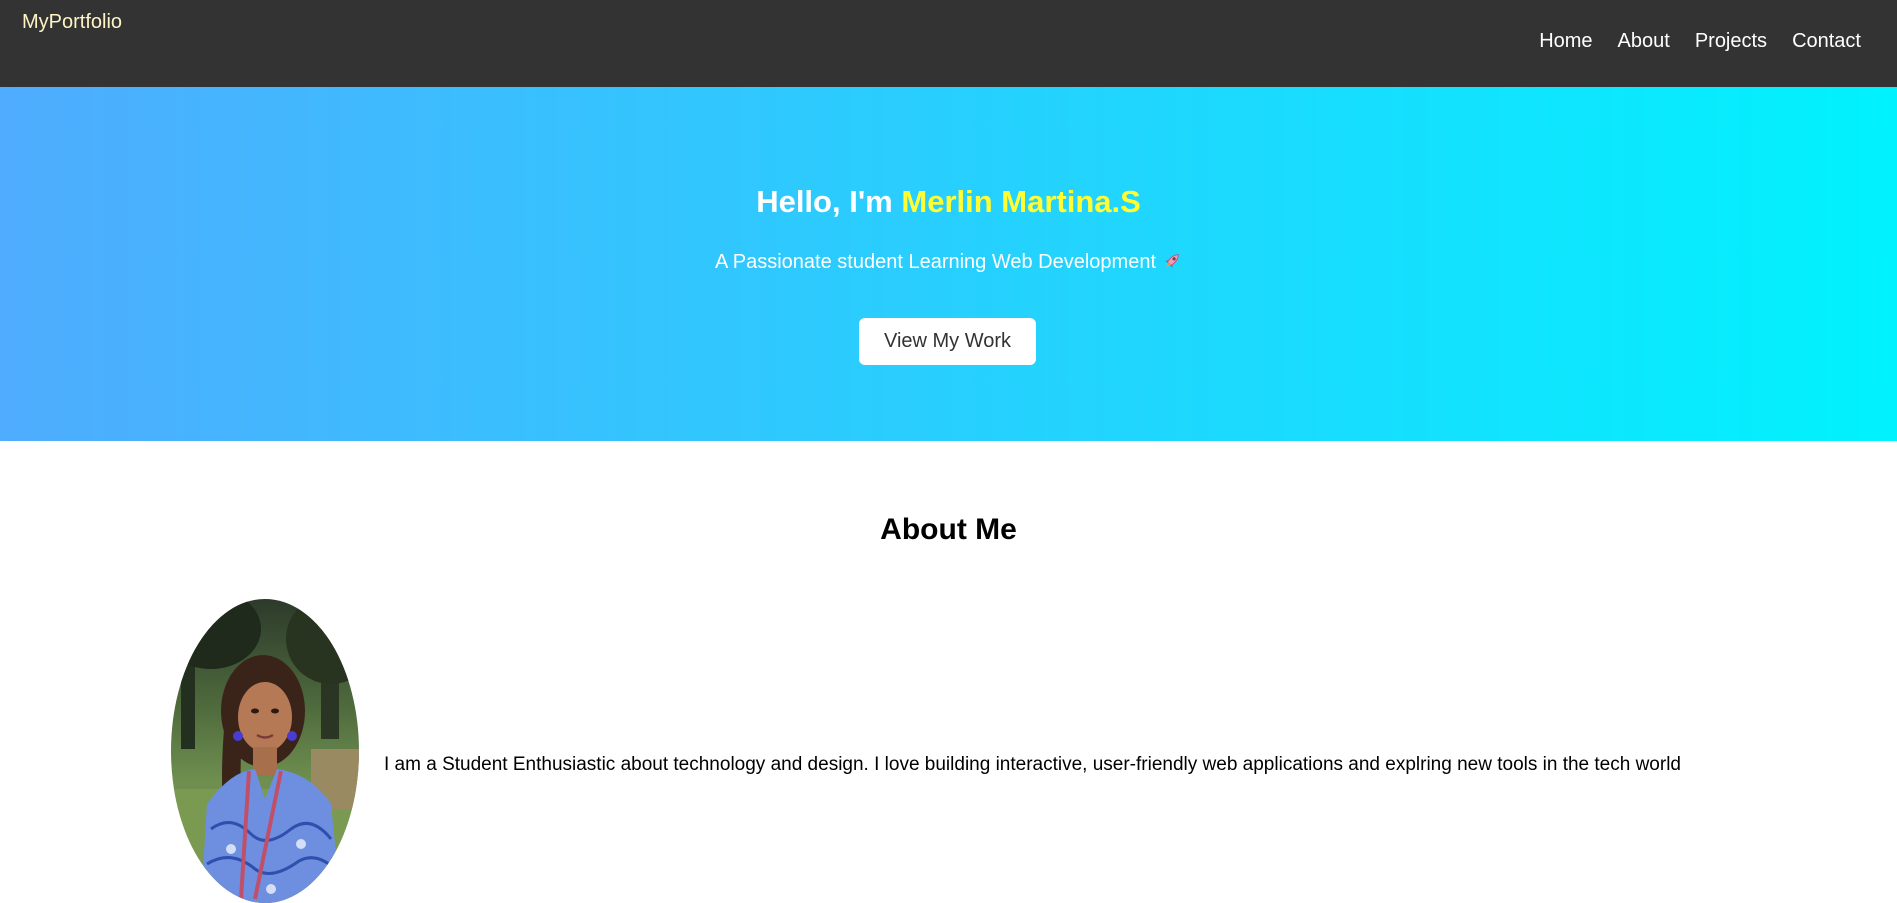 Image resolution: width=1897 pixels, height=903 pixels. Describe the element at coordinates (947, 341) in the screenshot. I see `view-my-work-button: View My Work` at that location.